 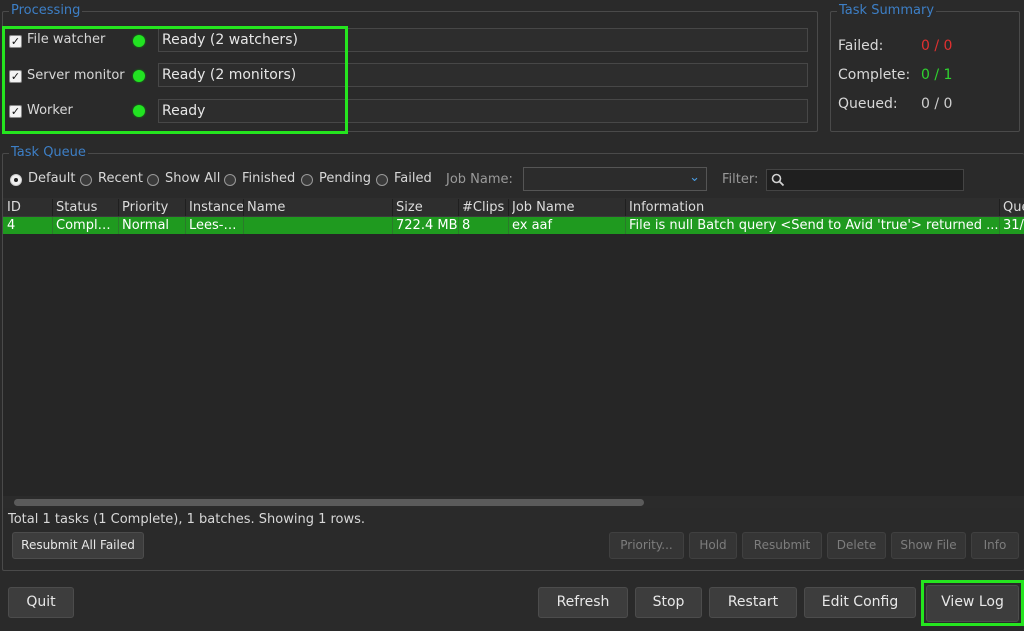 I want to click on task-summary-legend: Task Summary, so click(x=887, y=11).